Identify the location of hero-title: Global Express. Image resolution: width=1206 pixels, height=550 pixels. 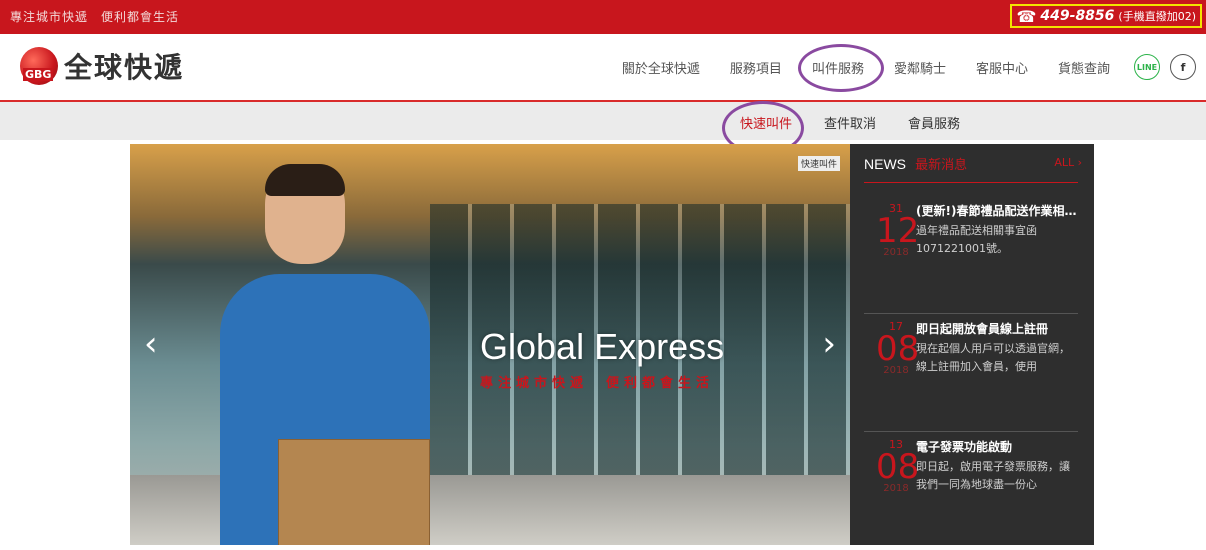
(602, 346).